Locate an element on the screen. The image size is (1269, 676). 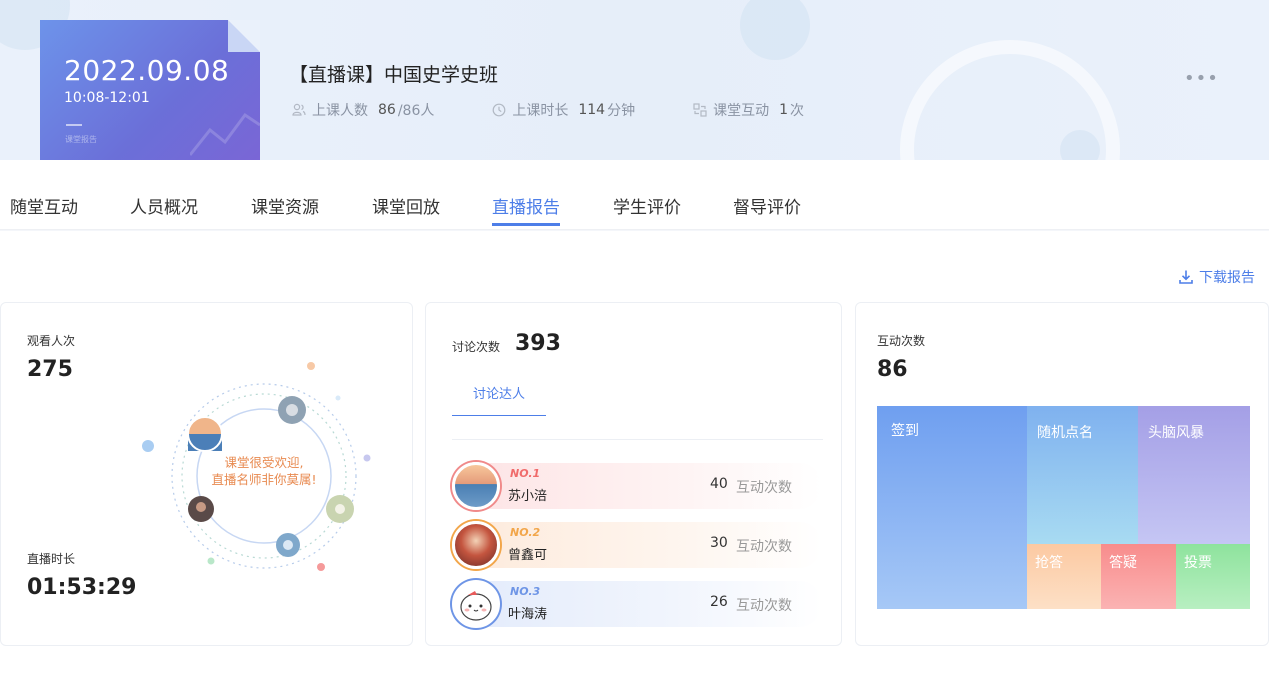
rank-count: 30 is located at coordinates (719, 543).